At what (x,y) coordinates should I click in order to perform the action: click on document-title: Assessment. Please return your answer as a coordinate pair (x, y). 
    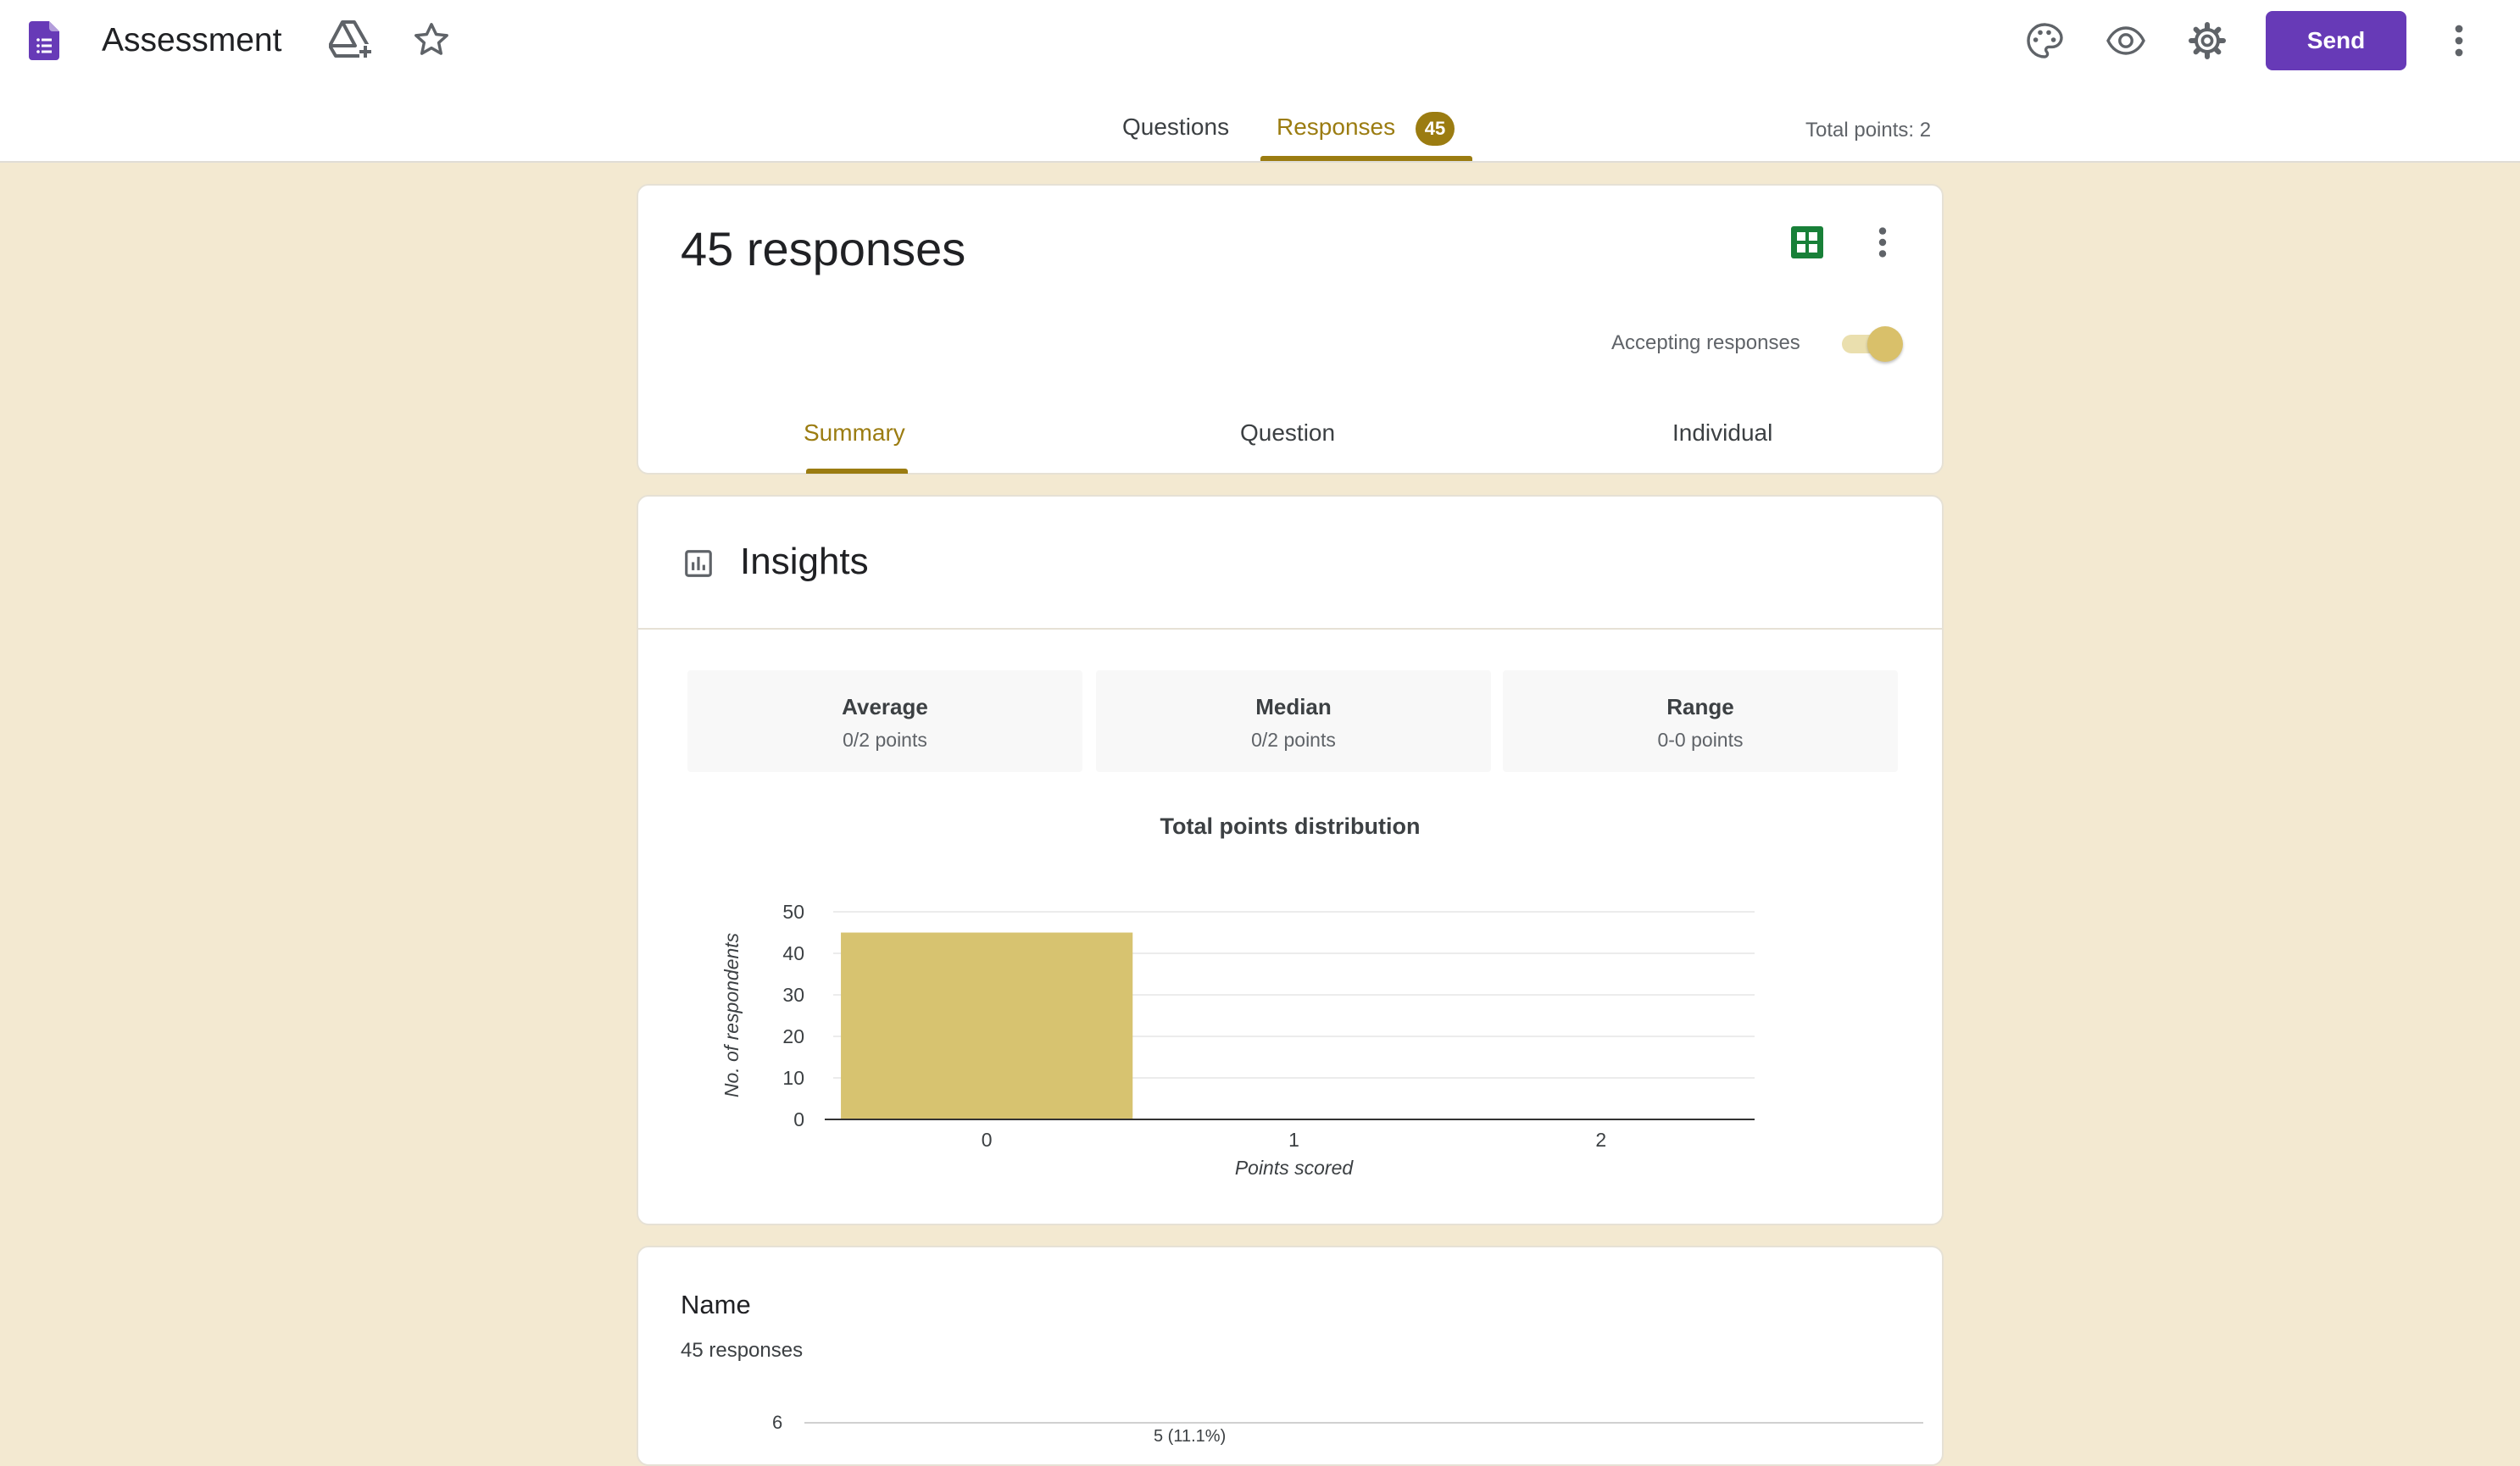
    Looking at the image, I should click on (191, 41).